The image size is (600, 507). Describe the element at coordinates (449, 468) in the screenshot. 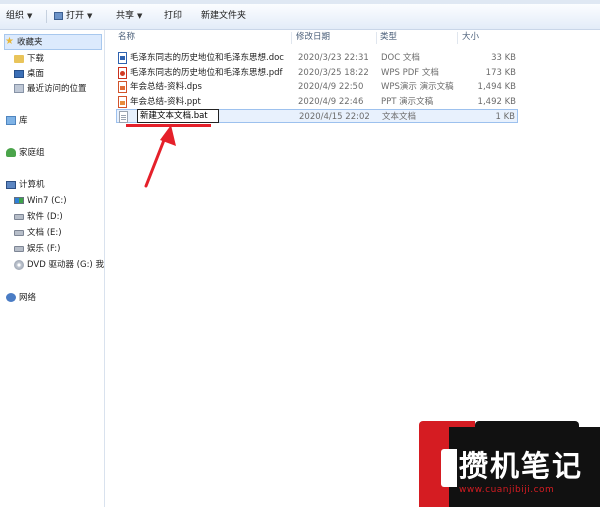

I see `logo-cutout` at that location.